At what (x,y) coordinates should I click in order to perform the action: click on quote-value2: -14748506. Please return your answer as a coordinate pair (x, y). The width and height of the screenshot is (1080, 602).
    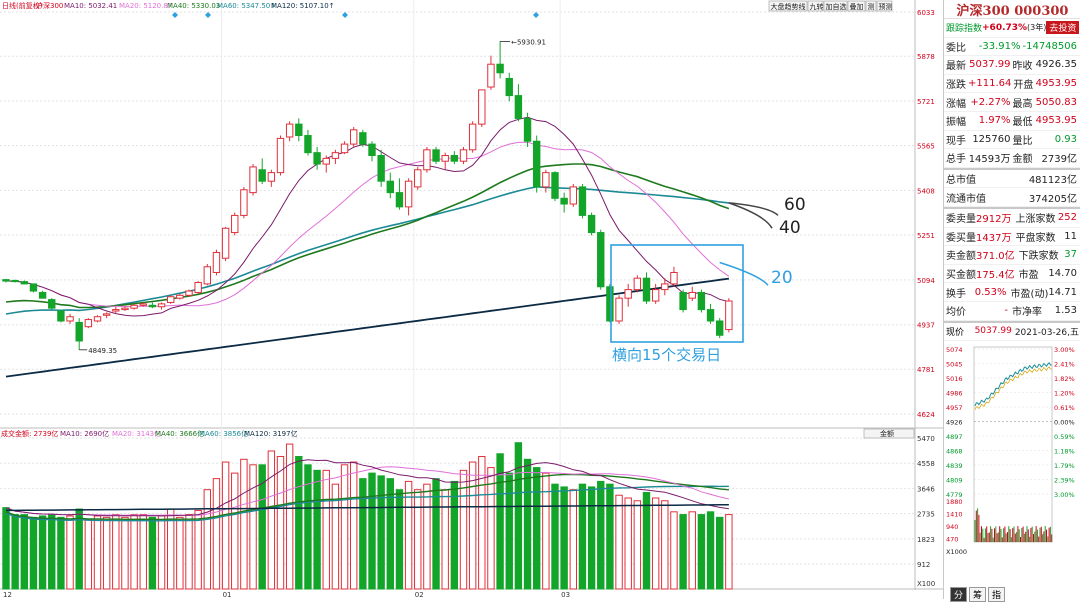
    Looking at the image, I should click on (1049, 46).